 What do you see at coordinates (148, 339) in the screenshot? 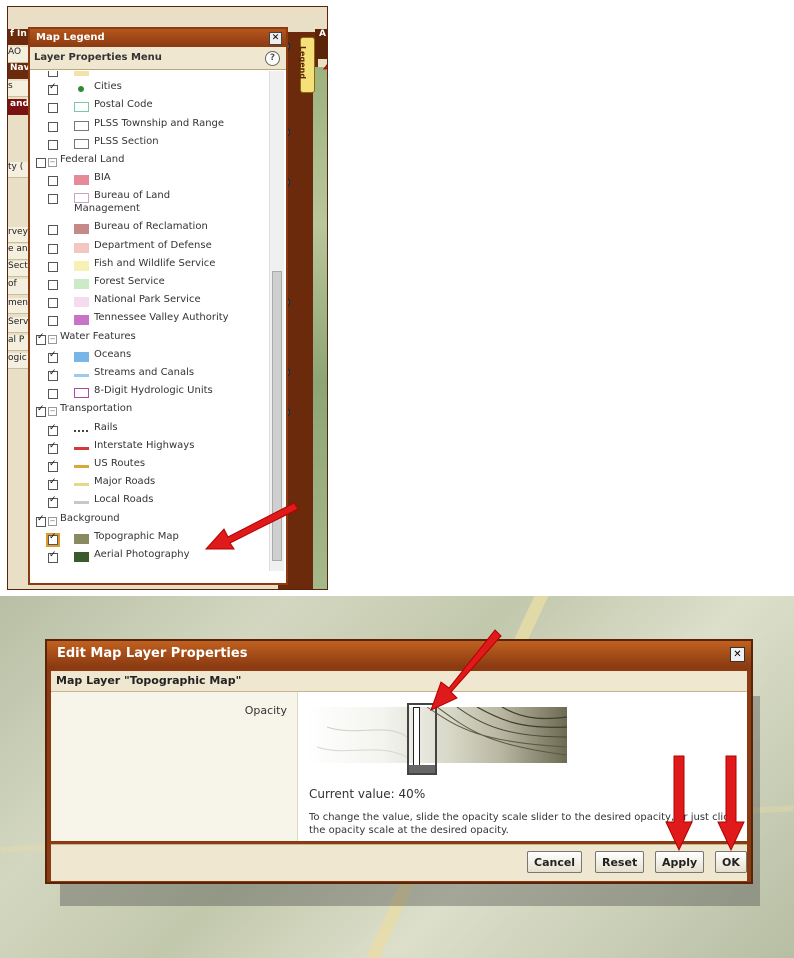
I see `legend-group-row: −Water Features` at bounding box center [148, 339].